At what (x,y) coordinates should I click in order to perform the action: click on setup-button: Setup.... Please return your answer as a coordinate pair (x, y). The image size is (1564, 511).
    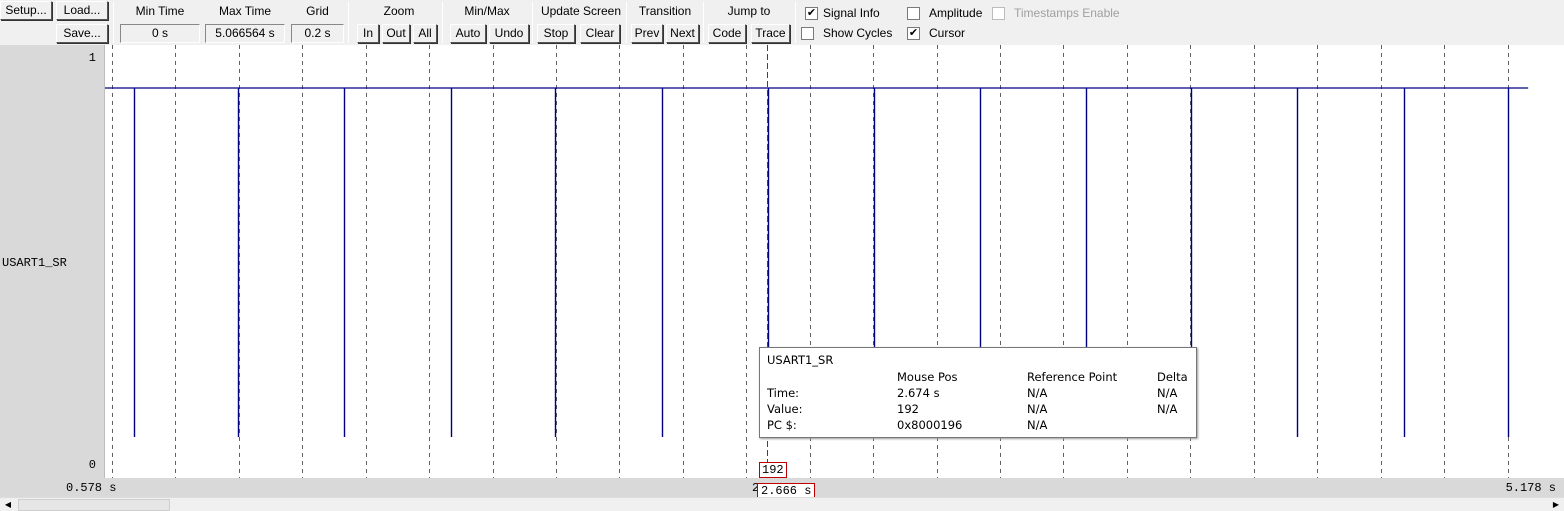
    Looking at the image, I should click on (26, 10).